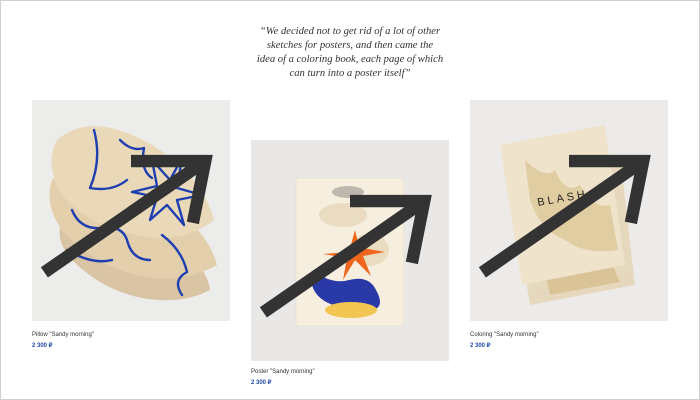  What do you see at coordinates (504, 335) in the screenshot?
I see `product-name: Coloring "Sandy morning"` at bounding box center [504, 335].